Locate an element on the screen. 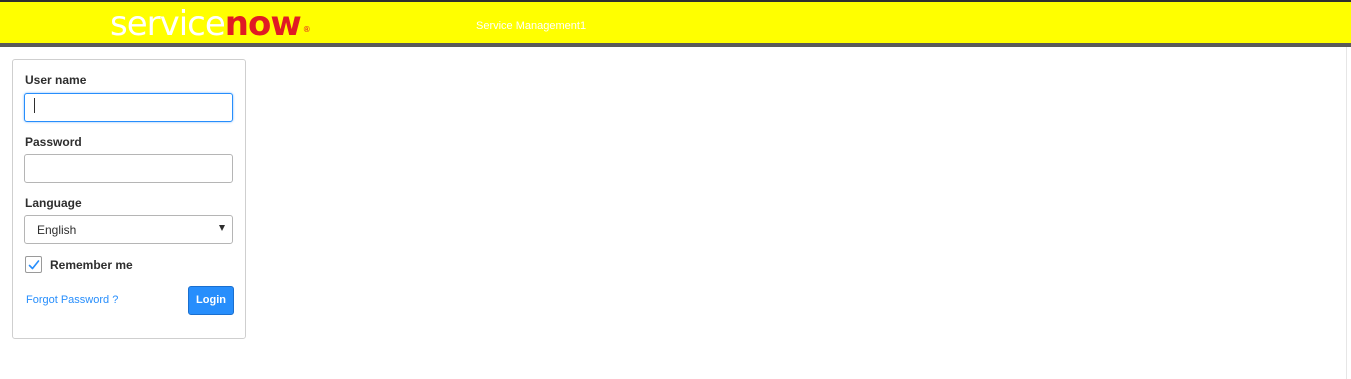 This screenshot has height=379, width=1351. password-input is located at coordinates (128, 168).